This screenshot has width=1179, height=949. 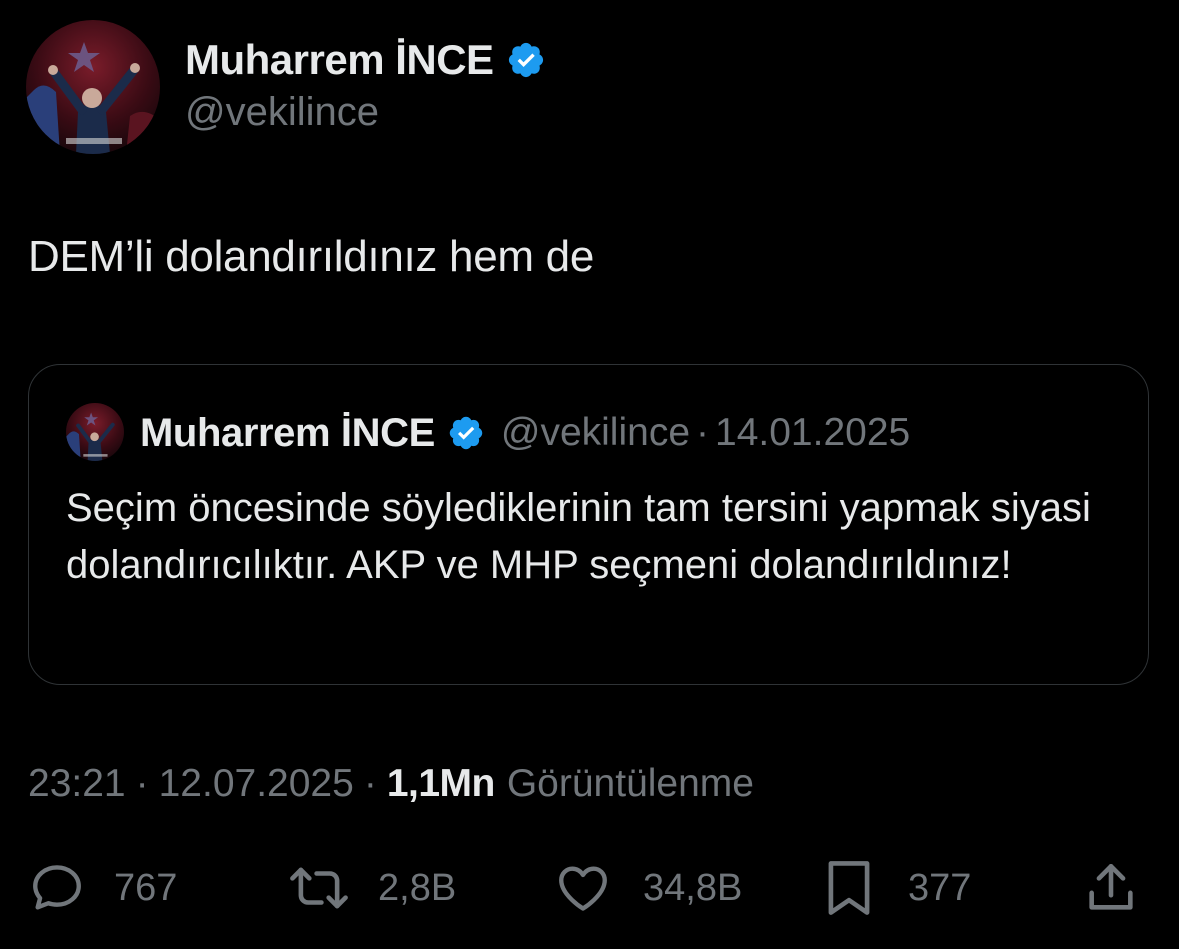 What do you see at coordinates (102, 888) in the screenshot?
I see `reply-button: 767` at bounding box center [102, 888].